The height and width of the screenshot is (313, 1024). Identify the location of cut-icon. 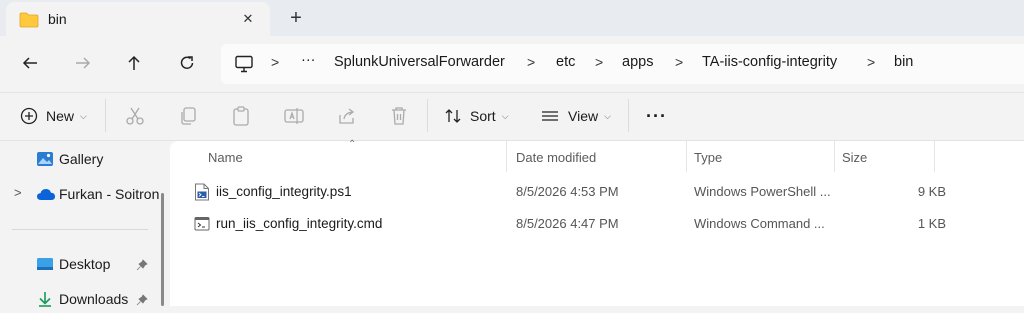
(135, 116).